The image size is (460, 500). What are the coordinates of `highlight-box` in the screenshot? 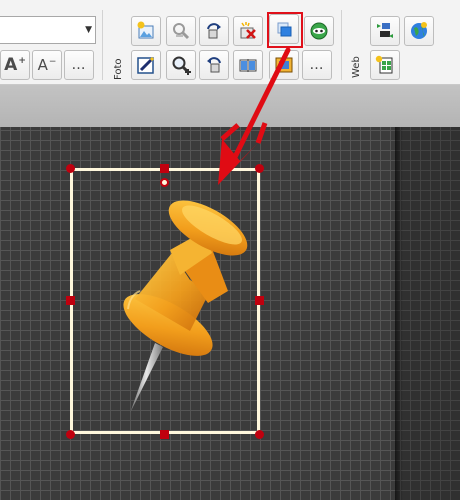 It's located at (285, 30).